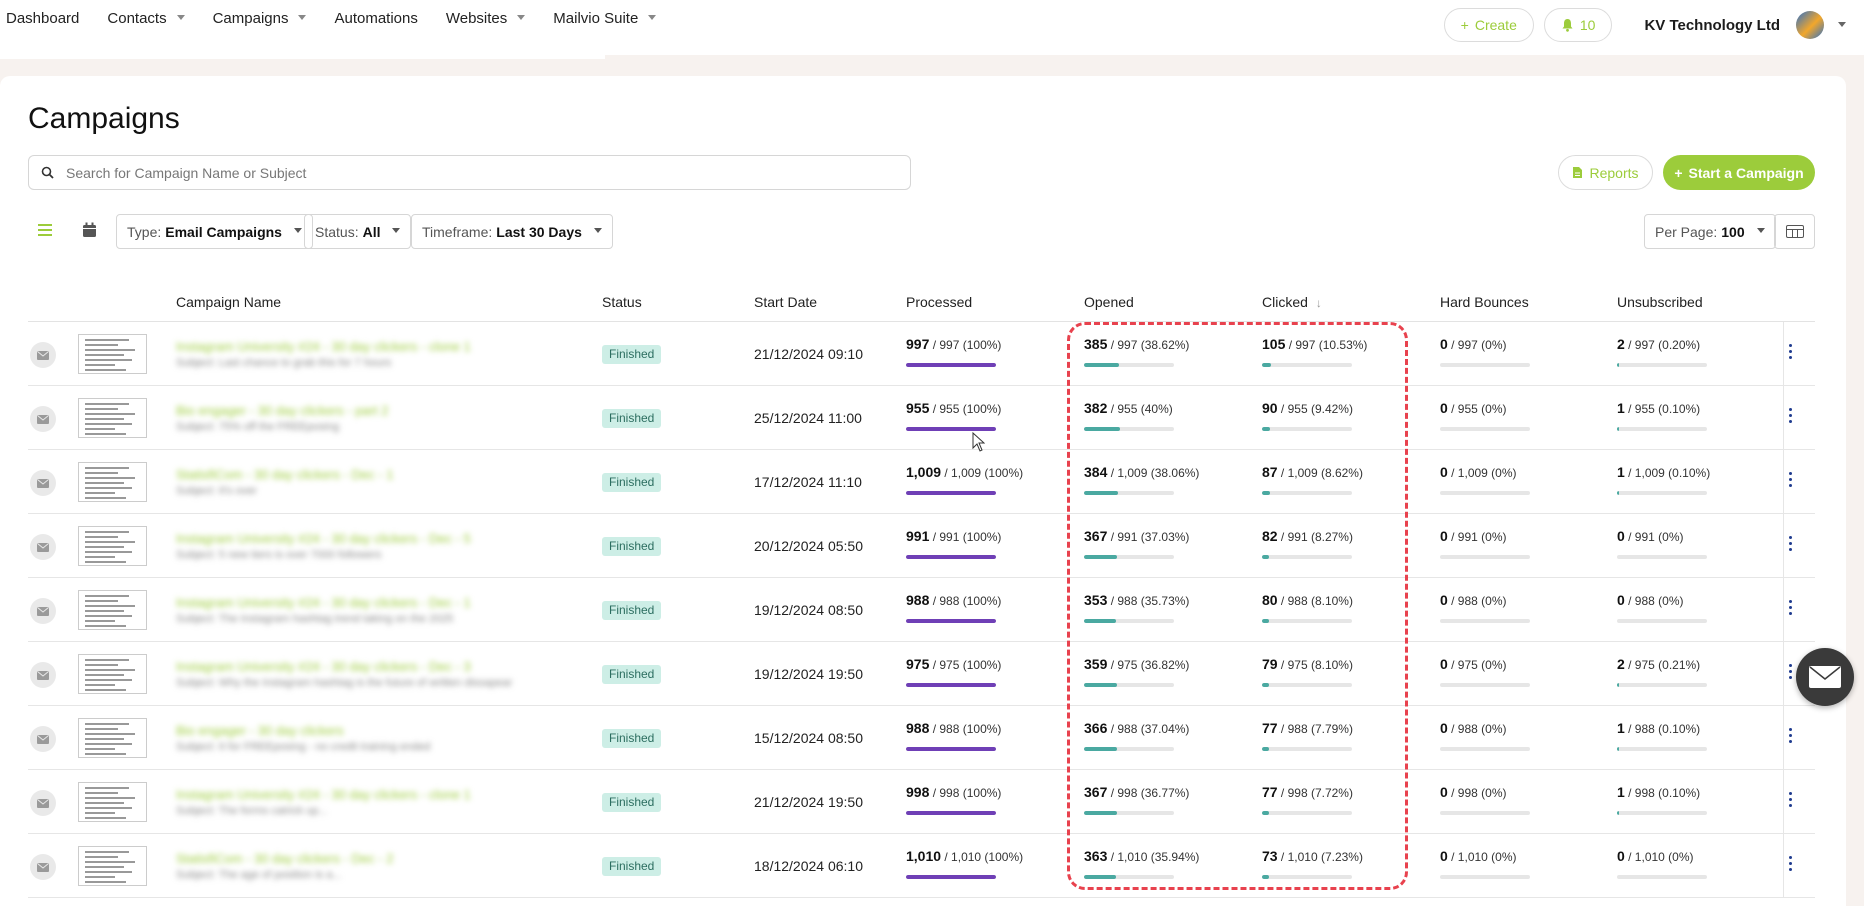 The height and width of the screenshot is (906, 1864). What do you see at coordinates (808, 802) in the screenshot?
I see `start-date: 21/12/2024 19:50` at bounding box center [808, 802].